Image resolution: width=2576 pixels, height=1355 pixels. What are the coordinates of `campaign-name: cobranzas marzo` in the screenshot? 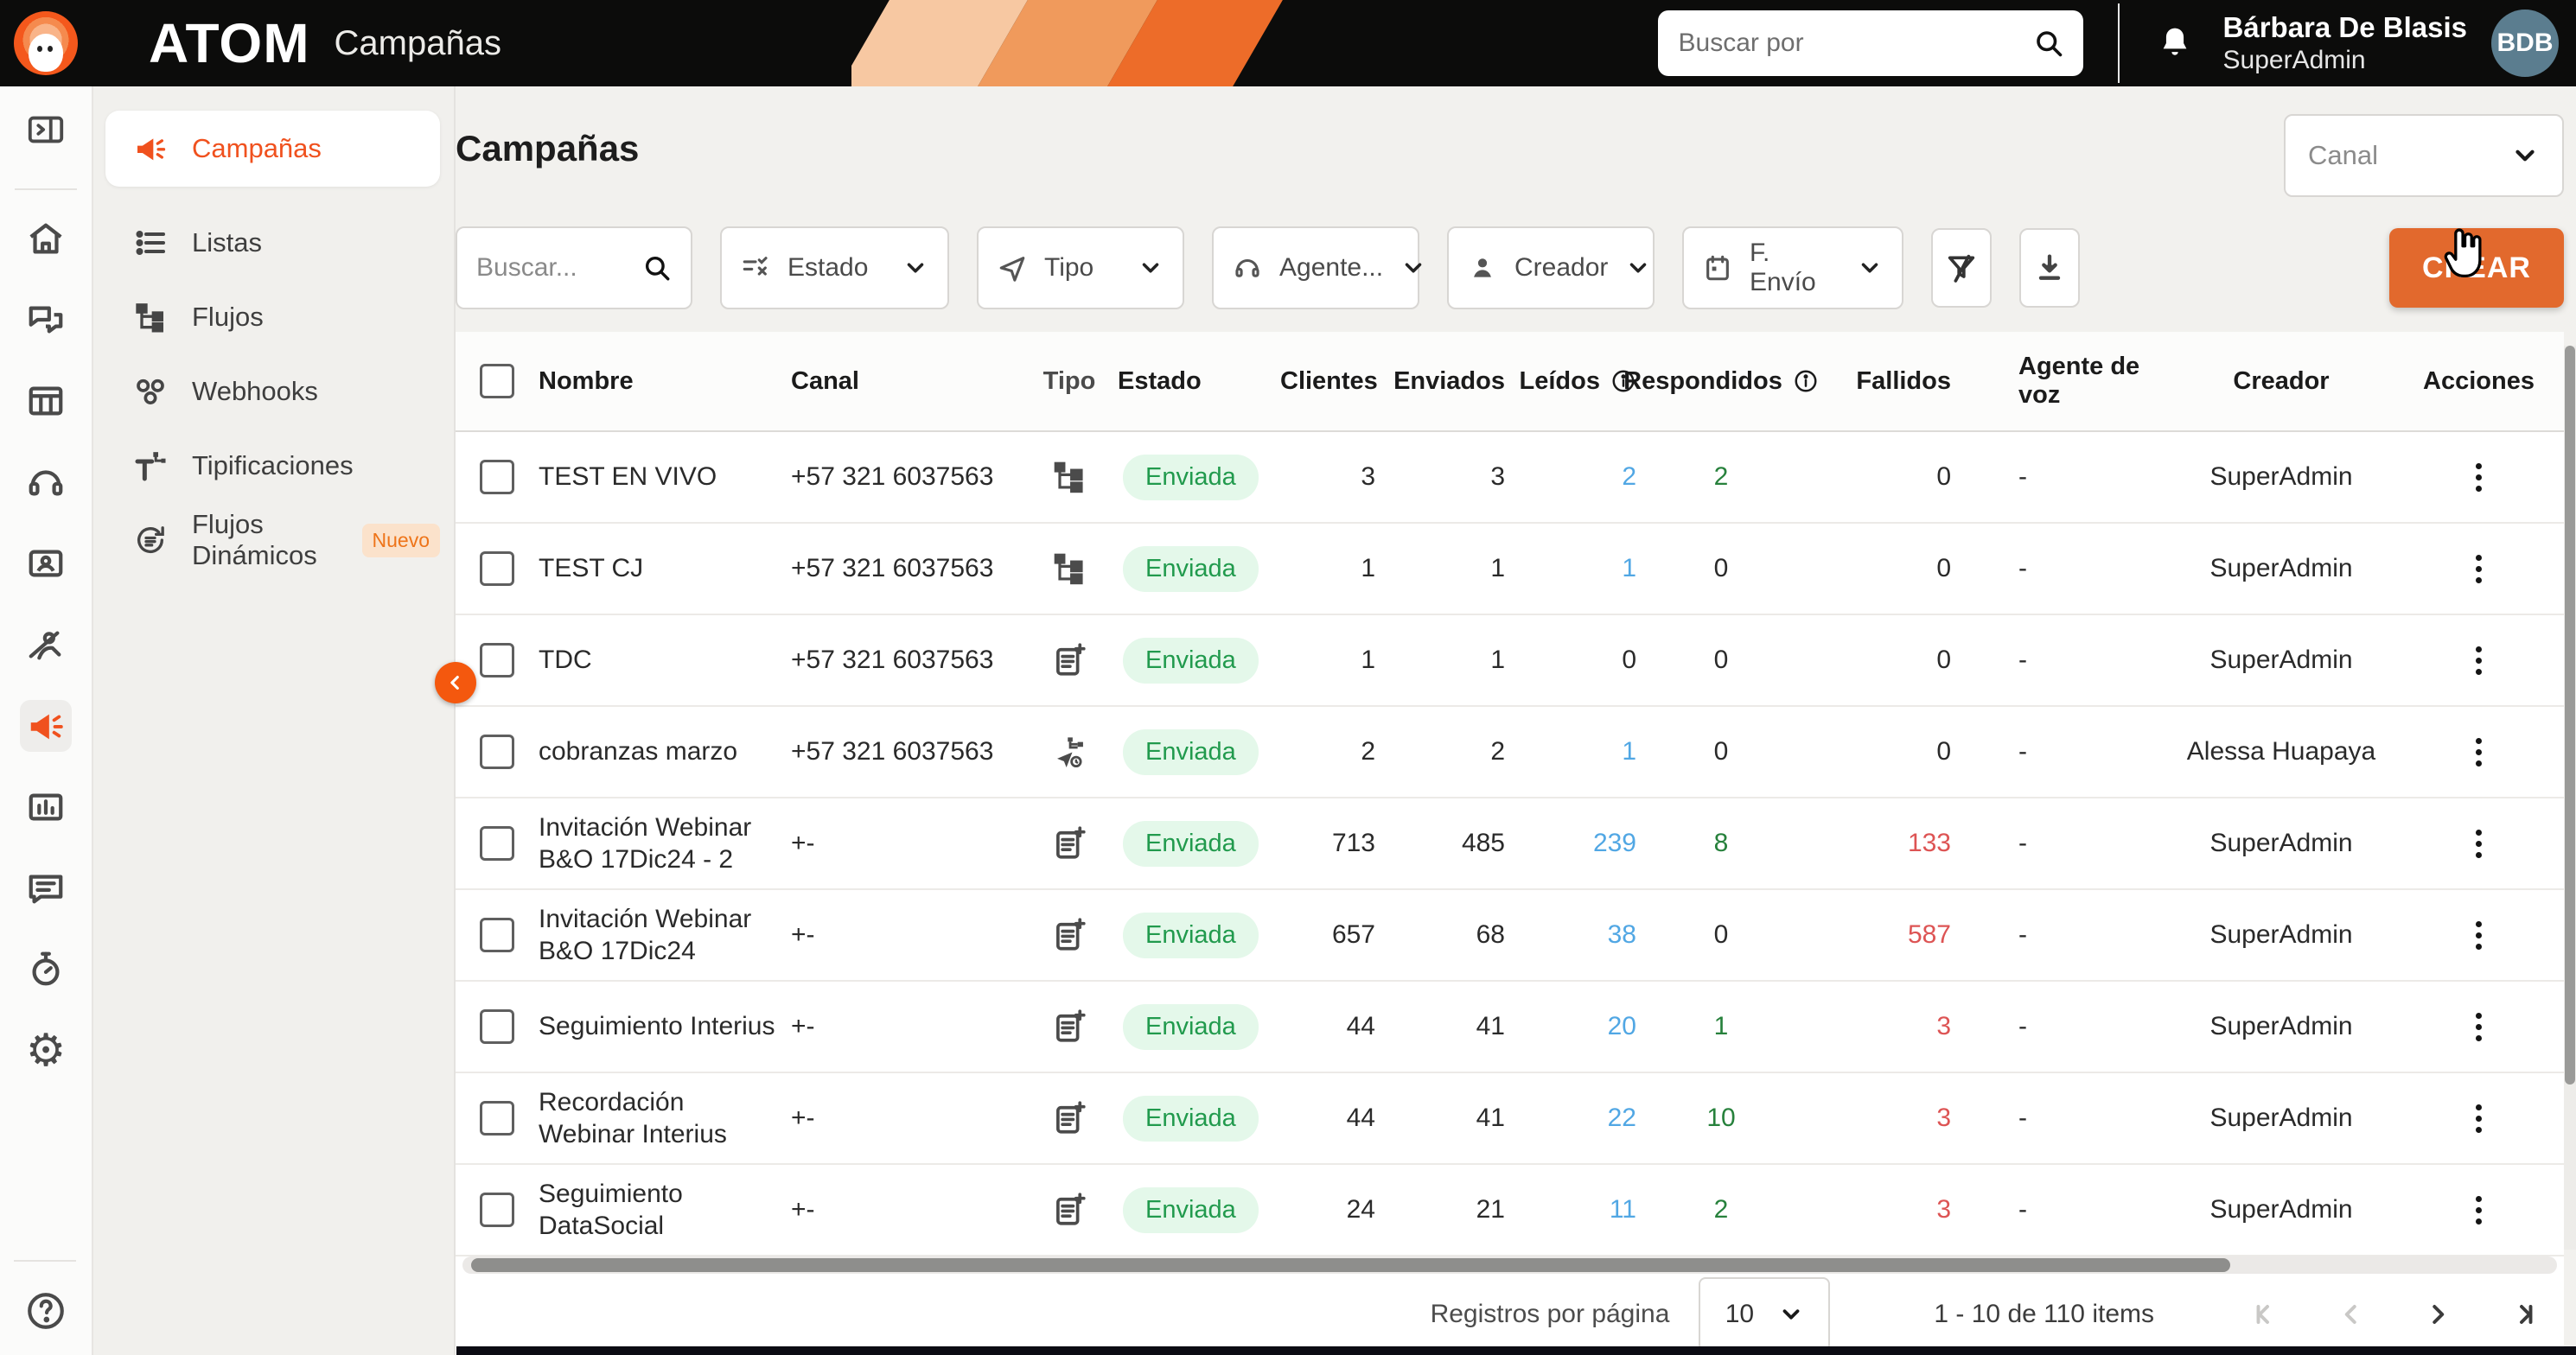 It's located at (638, 752).